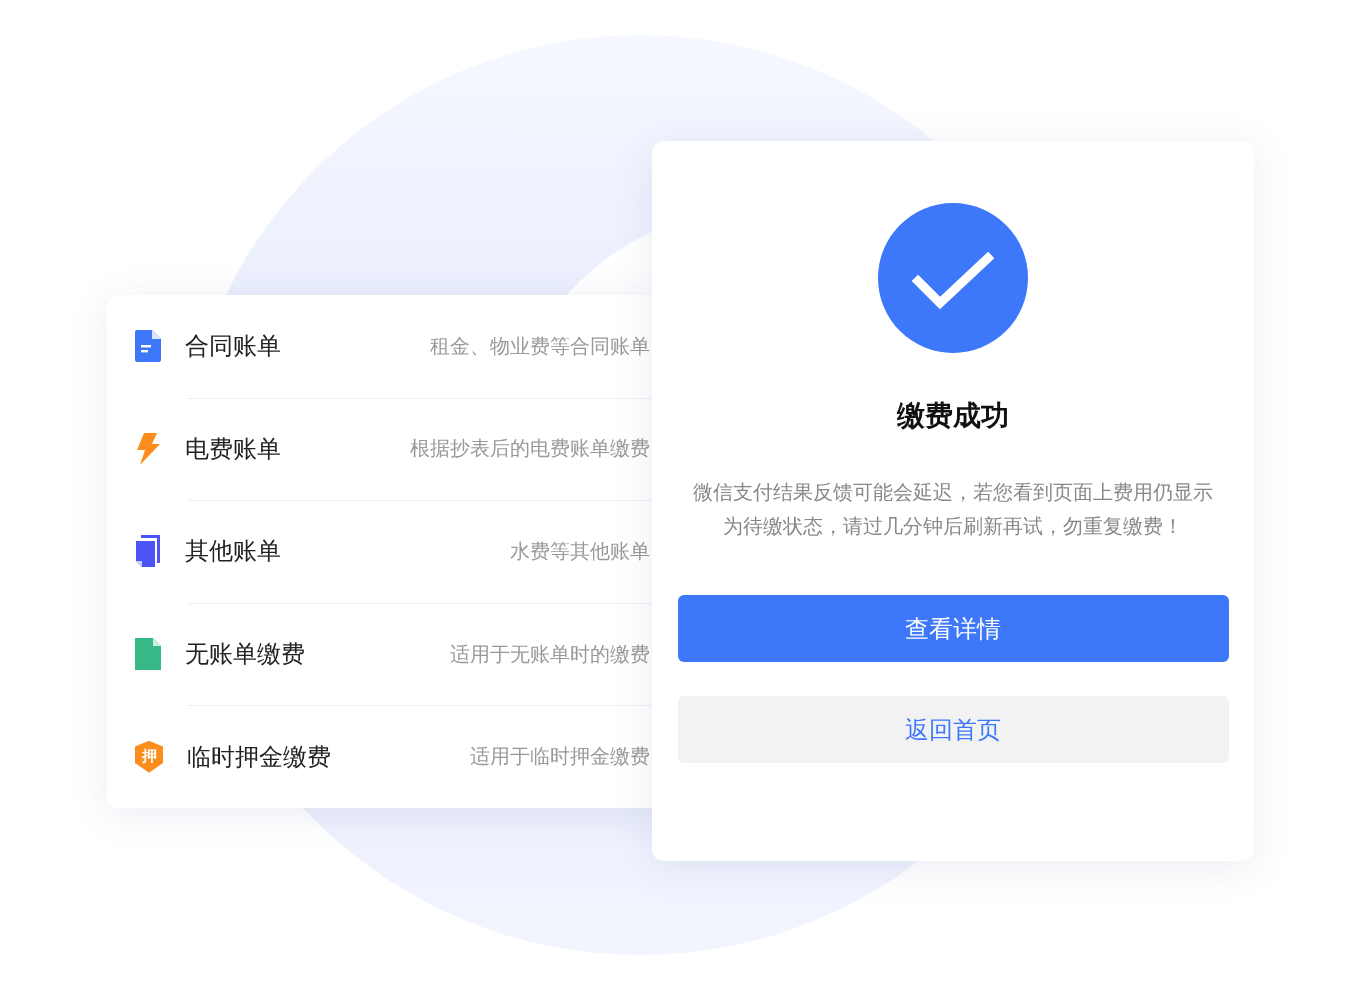  What do you see at coordinates (148, 654) in the screenshot?
I see `file-icon` at bounding box center [148, 654].